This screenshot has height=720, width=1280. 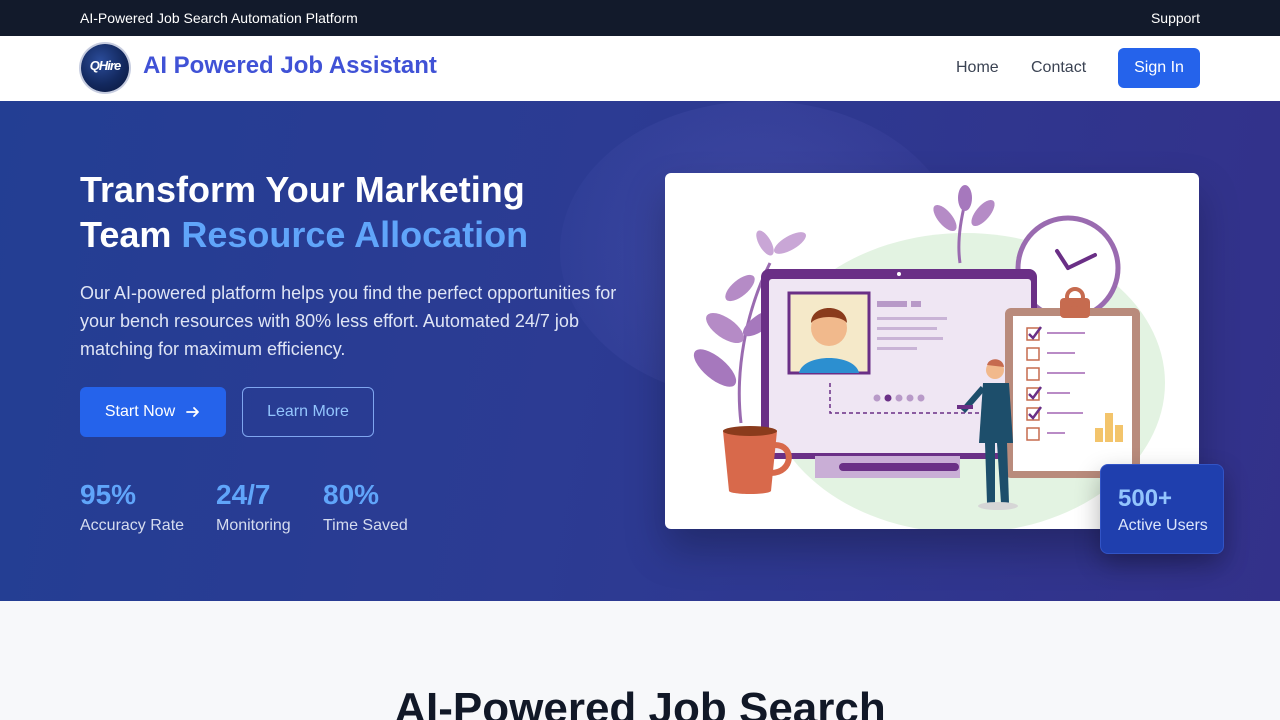 What do you see at coordinates (131, 234) in the screenshot?
I see `headline-line-2: Team` at bounding box center [131, 234].